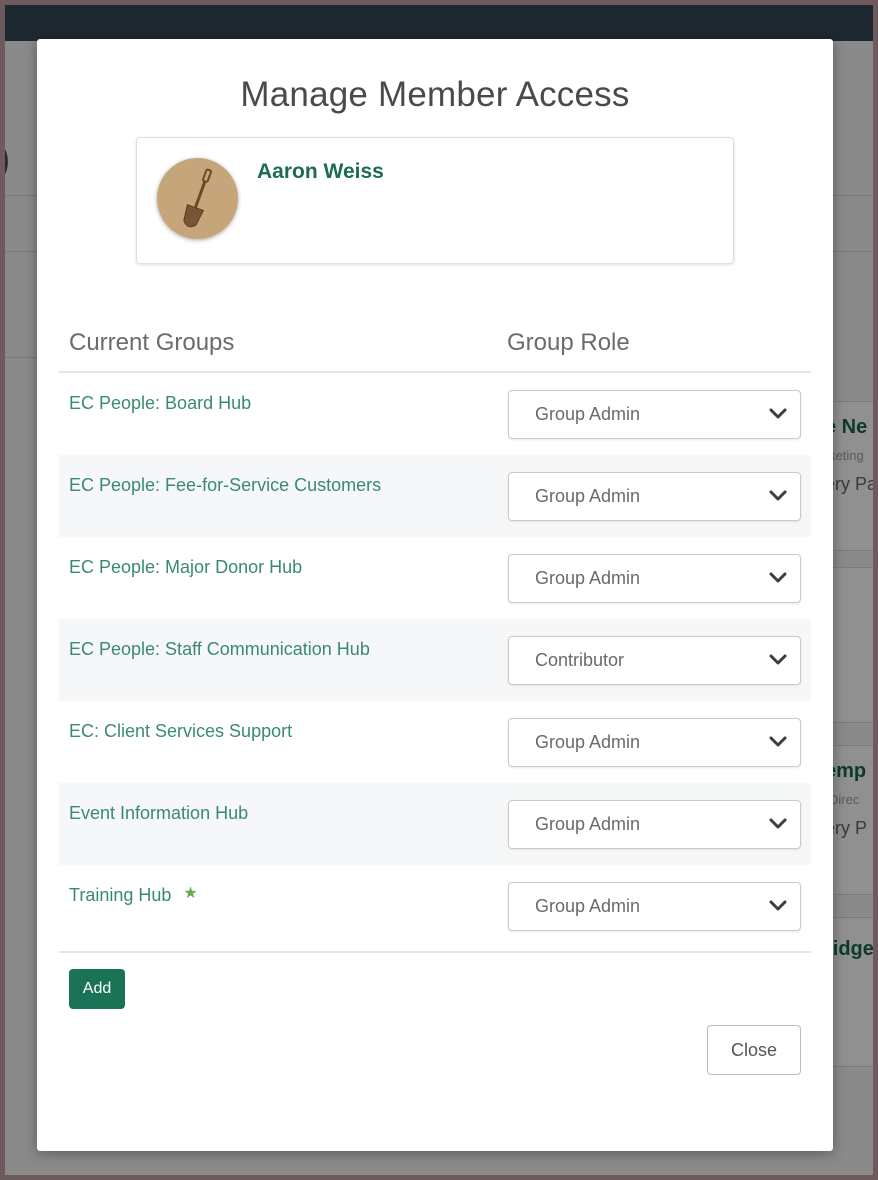 This screenshot has width=878, height=1180. Describe the element at coordinates (568, 342) in the screenshot. I see `group-role-header: Group Role` at that location.